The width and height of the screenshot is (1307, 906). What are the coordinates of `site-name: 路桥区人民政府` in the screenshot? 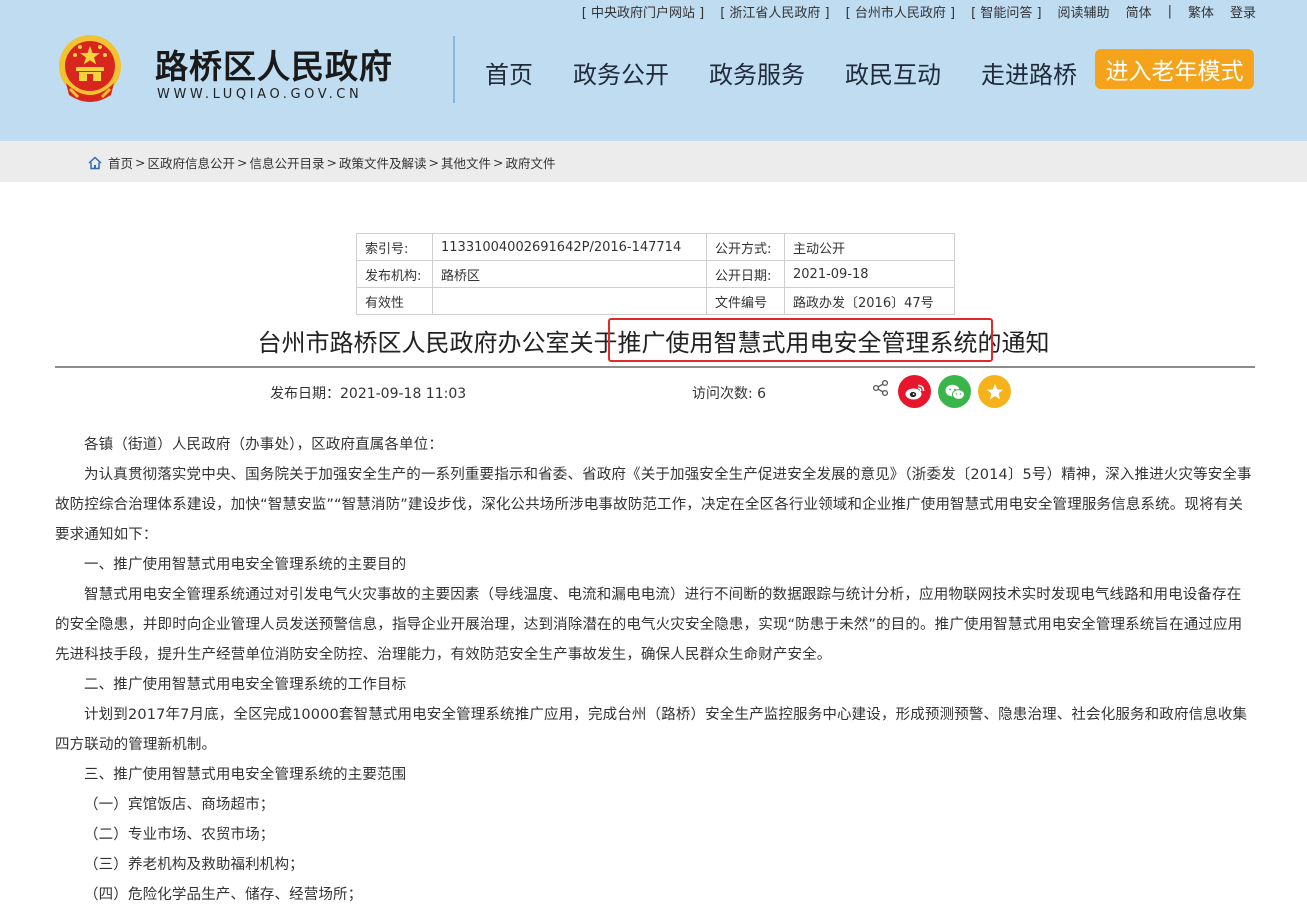 It's located at (274, 64).